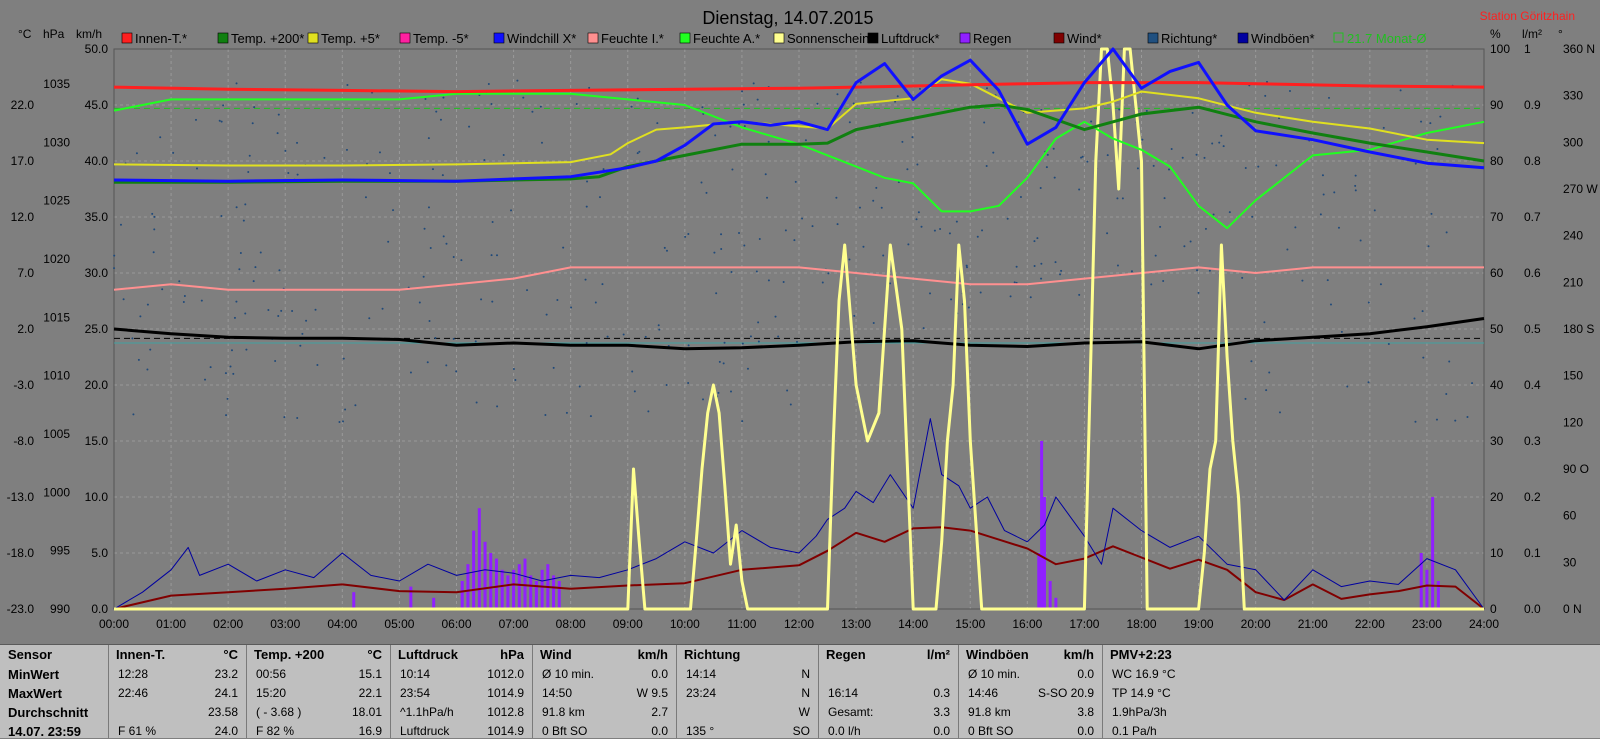 This screenshot has height=739, width=1600. Describe the element at coordinates (1141, 624) in the screenshot. I see `x-tick-label: 18:00` at that location.